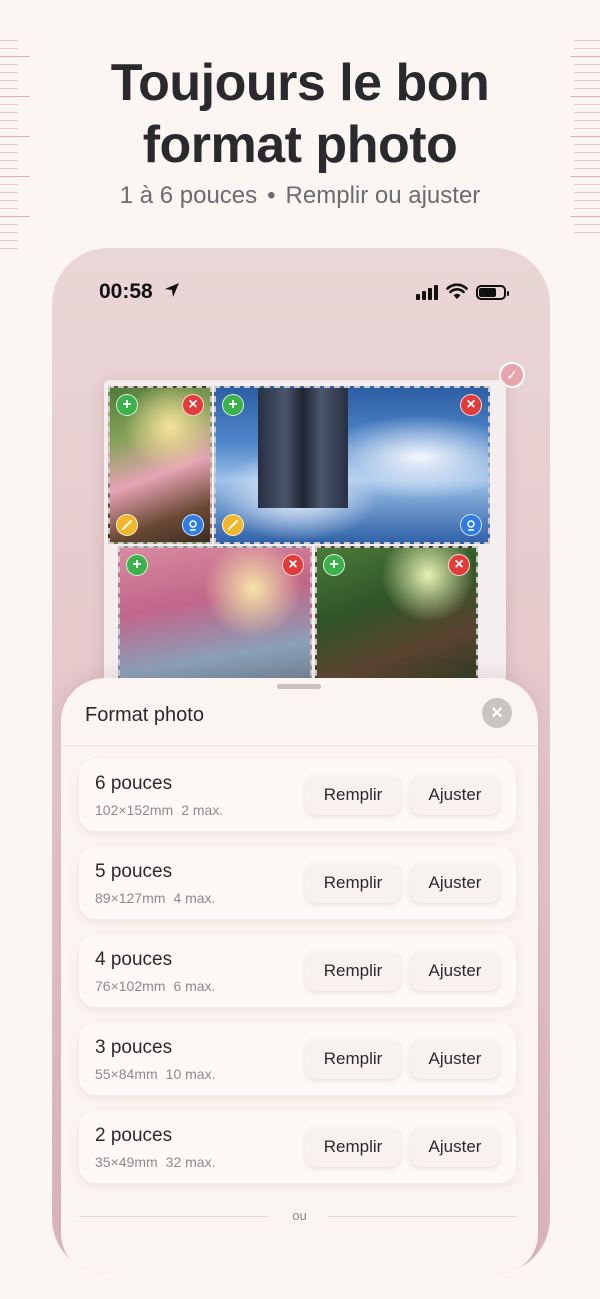 This screenshot has height=1299, width=600. I want to click on photo-train-shape, so click(303, 448).